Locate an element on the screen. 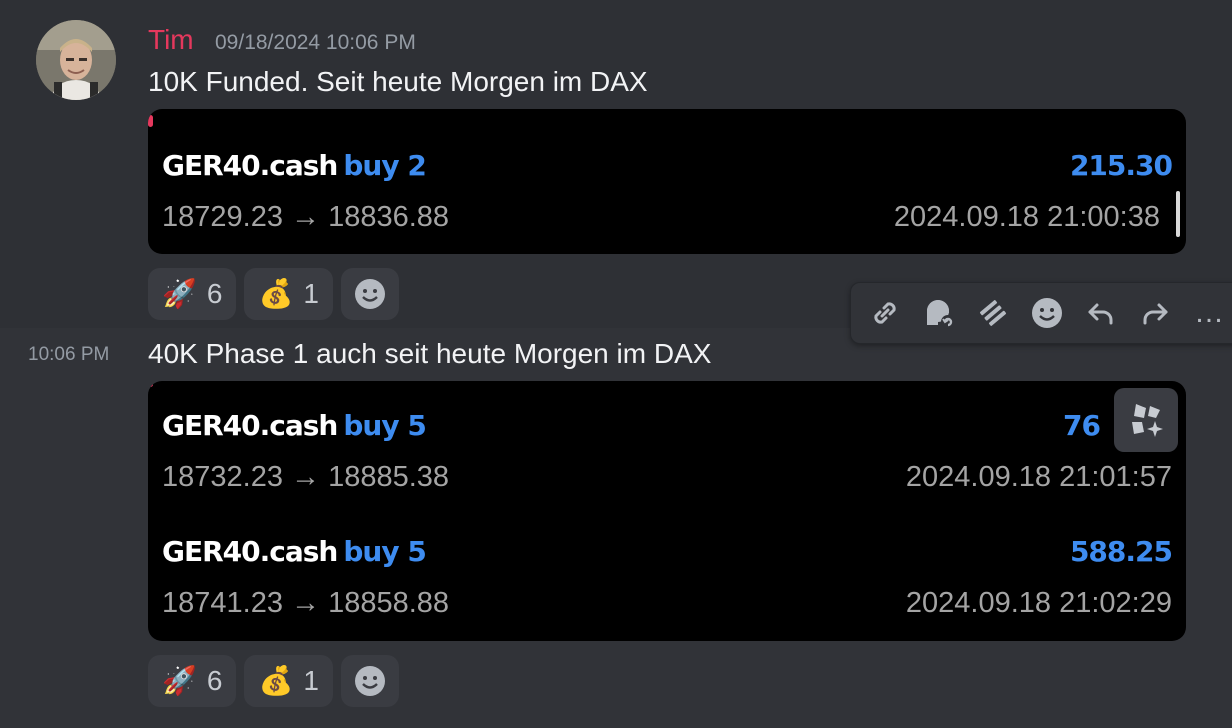  link-icon is located at coordinates (885, 313).